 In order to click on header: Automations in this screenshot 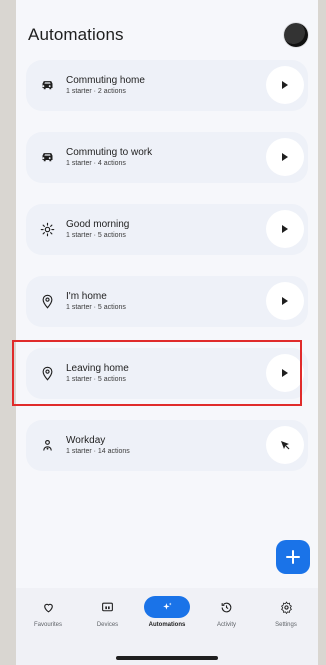, I will do `click(167, 35)`.